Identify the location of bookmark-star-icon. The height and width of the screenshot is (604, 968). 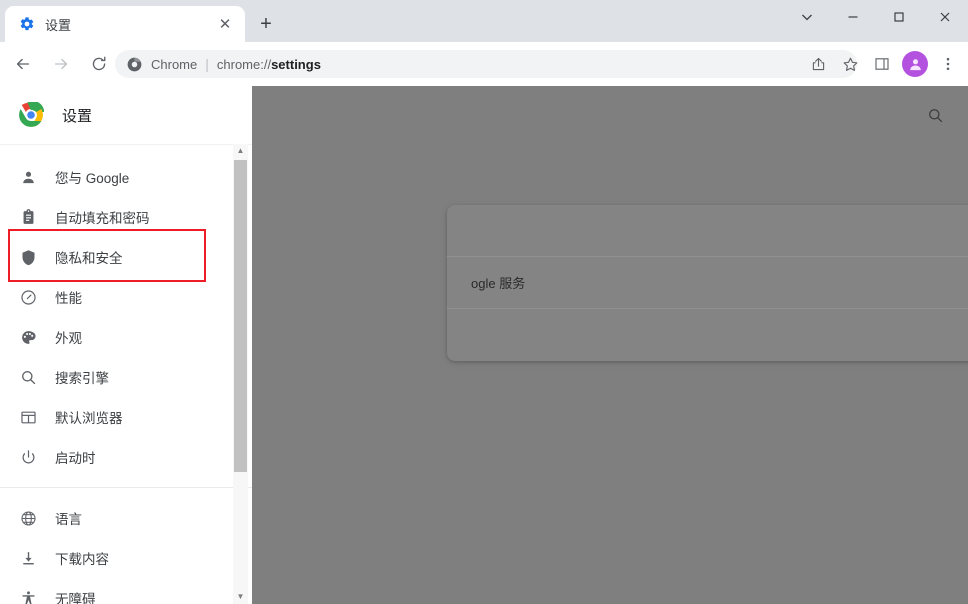
(850, 64).